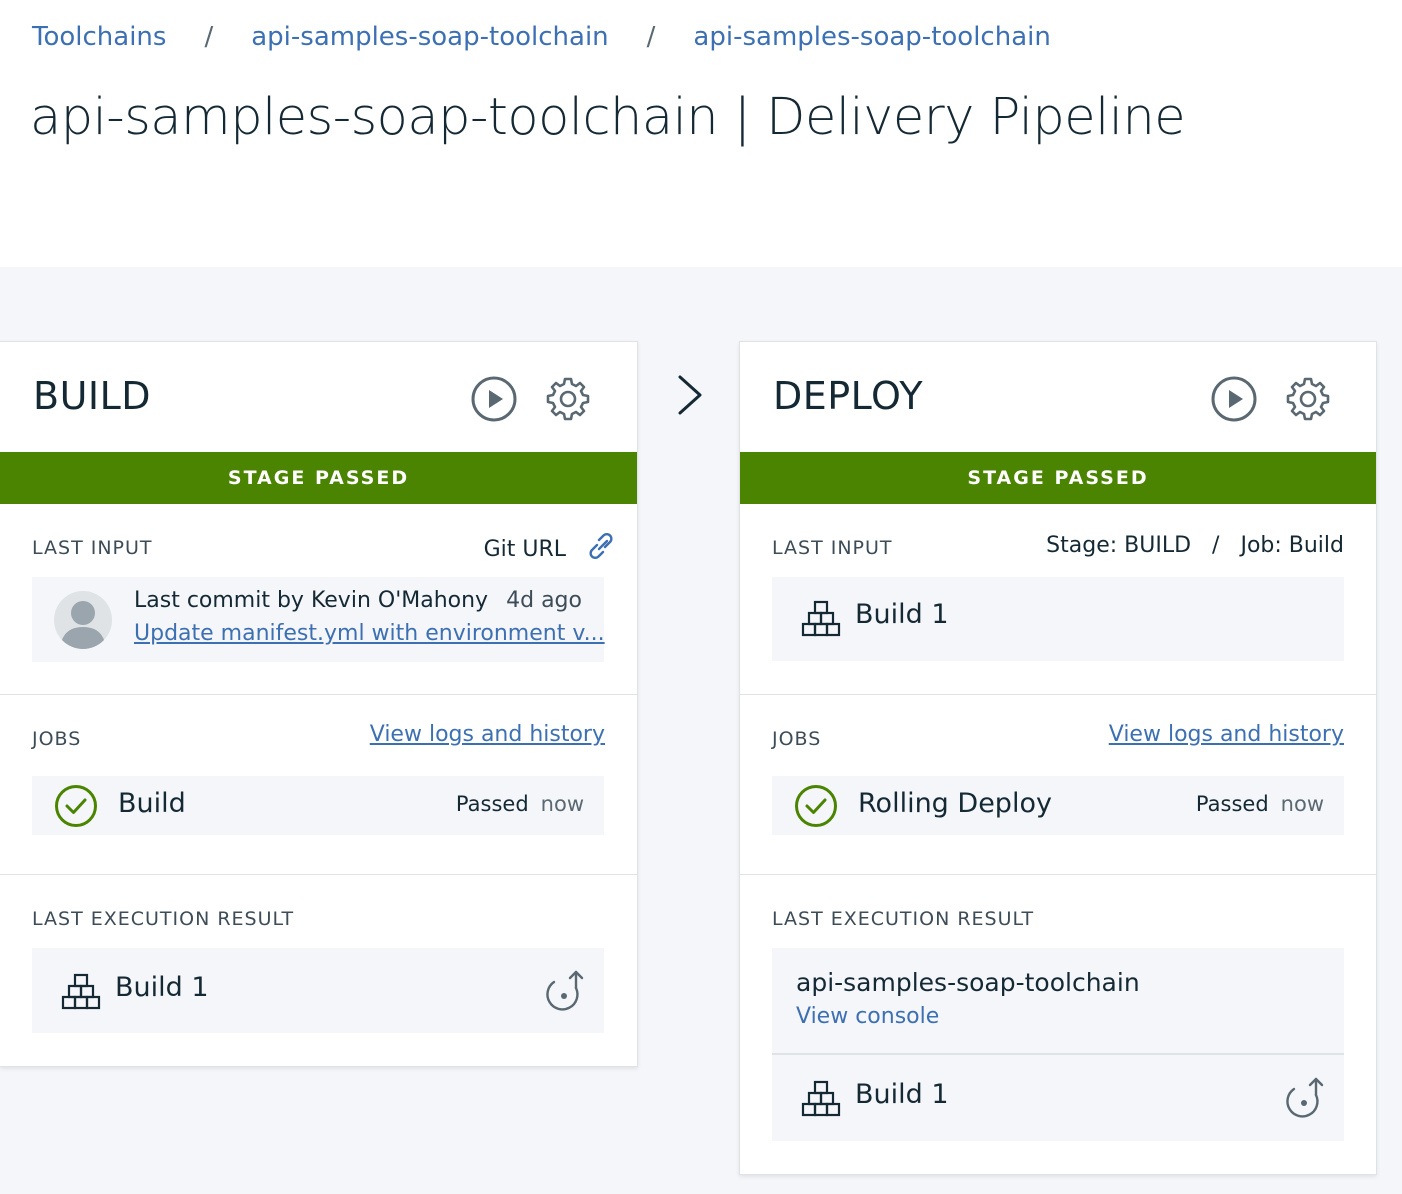 This screenshot has height=1194, width=1402. I want to click on link-icon, so click(601, 546).